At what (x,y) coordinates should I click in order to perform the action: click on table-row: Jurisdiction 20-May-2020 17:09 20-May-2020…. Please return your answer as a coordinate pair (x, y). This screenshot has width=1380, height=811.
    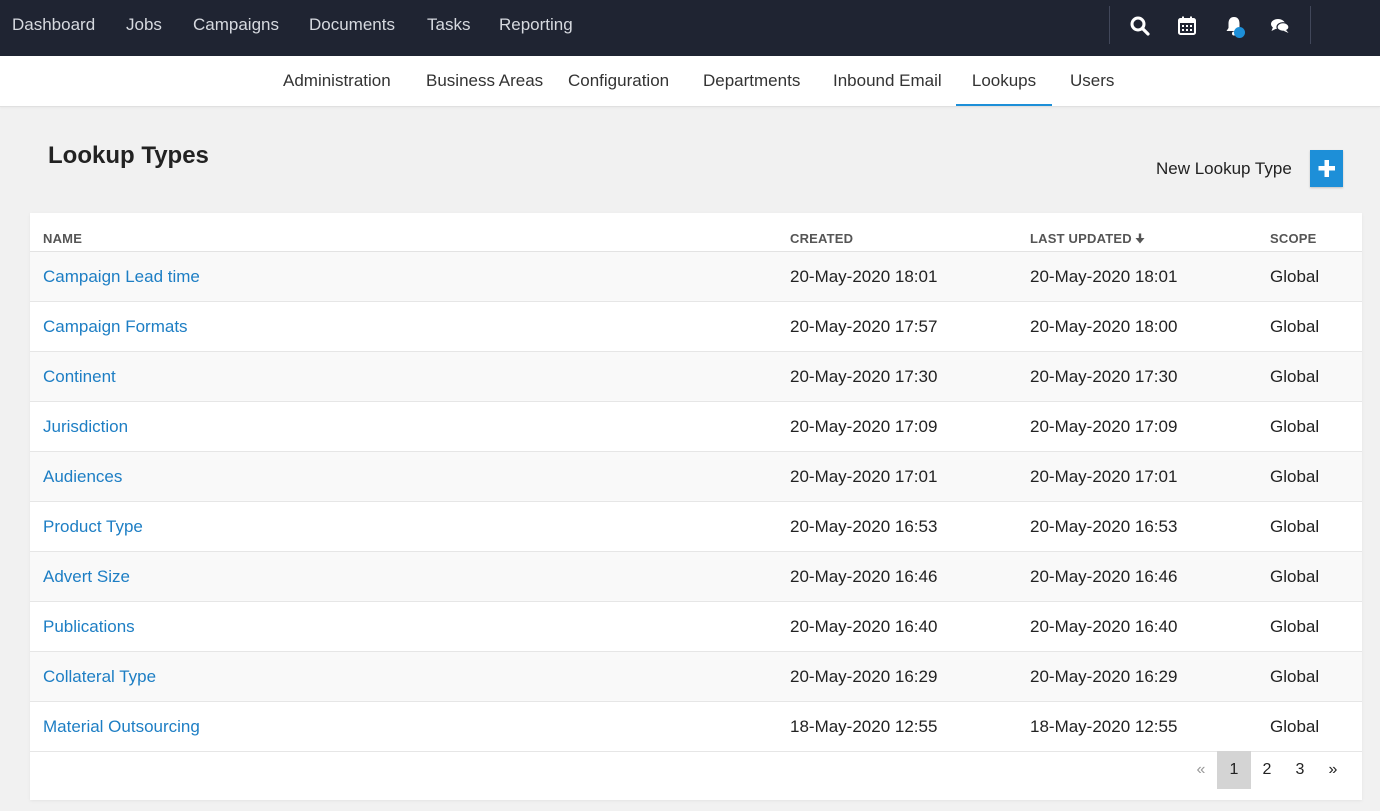
    Looking at the image, I should click on (696, 427).